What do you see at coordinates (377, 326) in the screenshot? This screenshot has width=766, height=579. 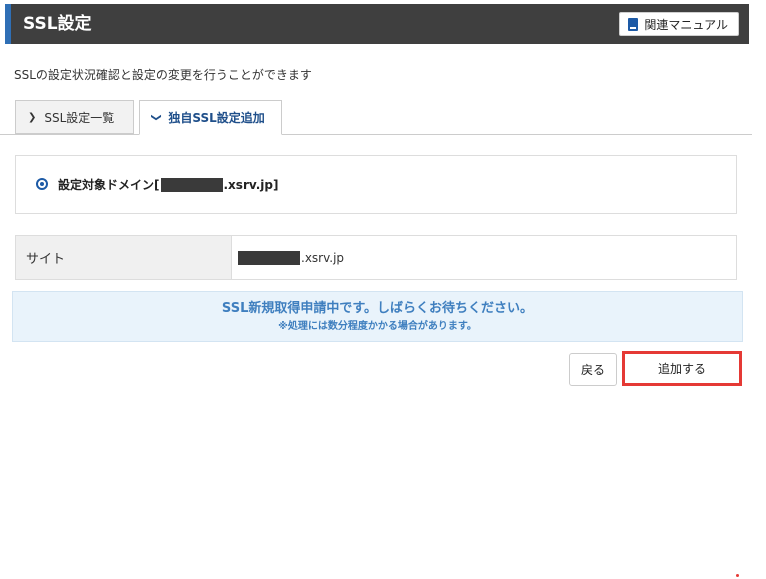 I see `notice-sub-text: ※処理には数分程度かかる場合があります。` at bounding box center [377, 326].